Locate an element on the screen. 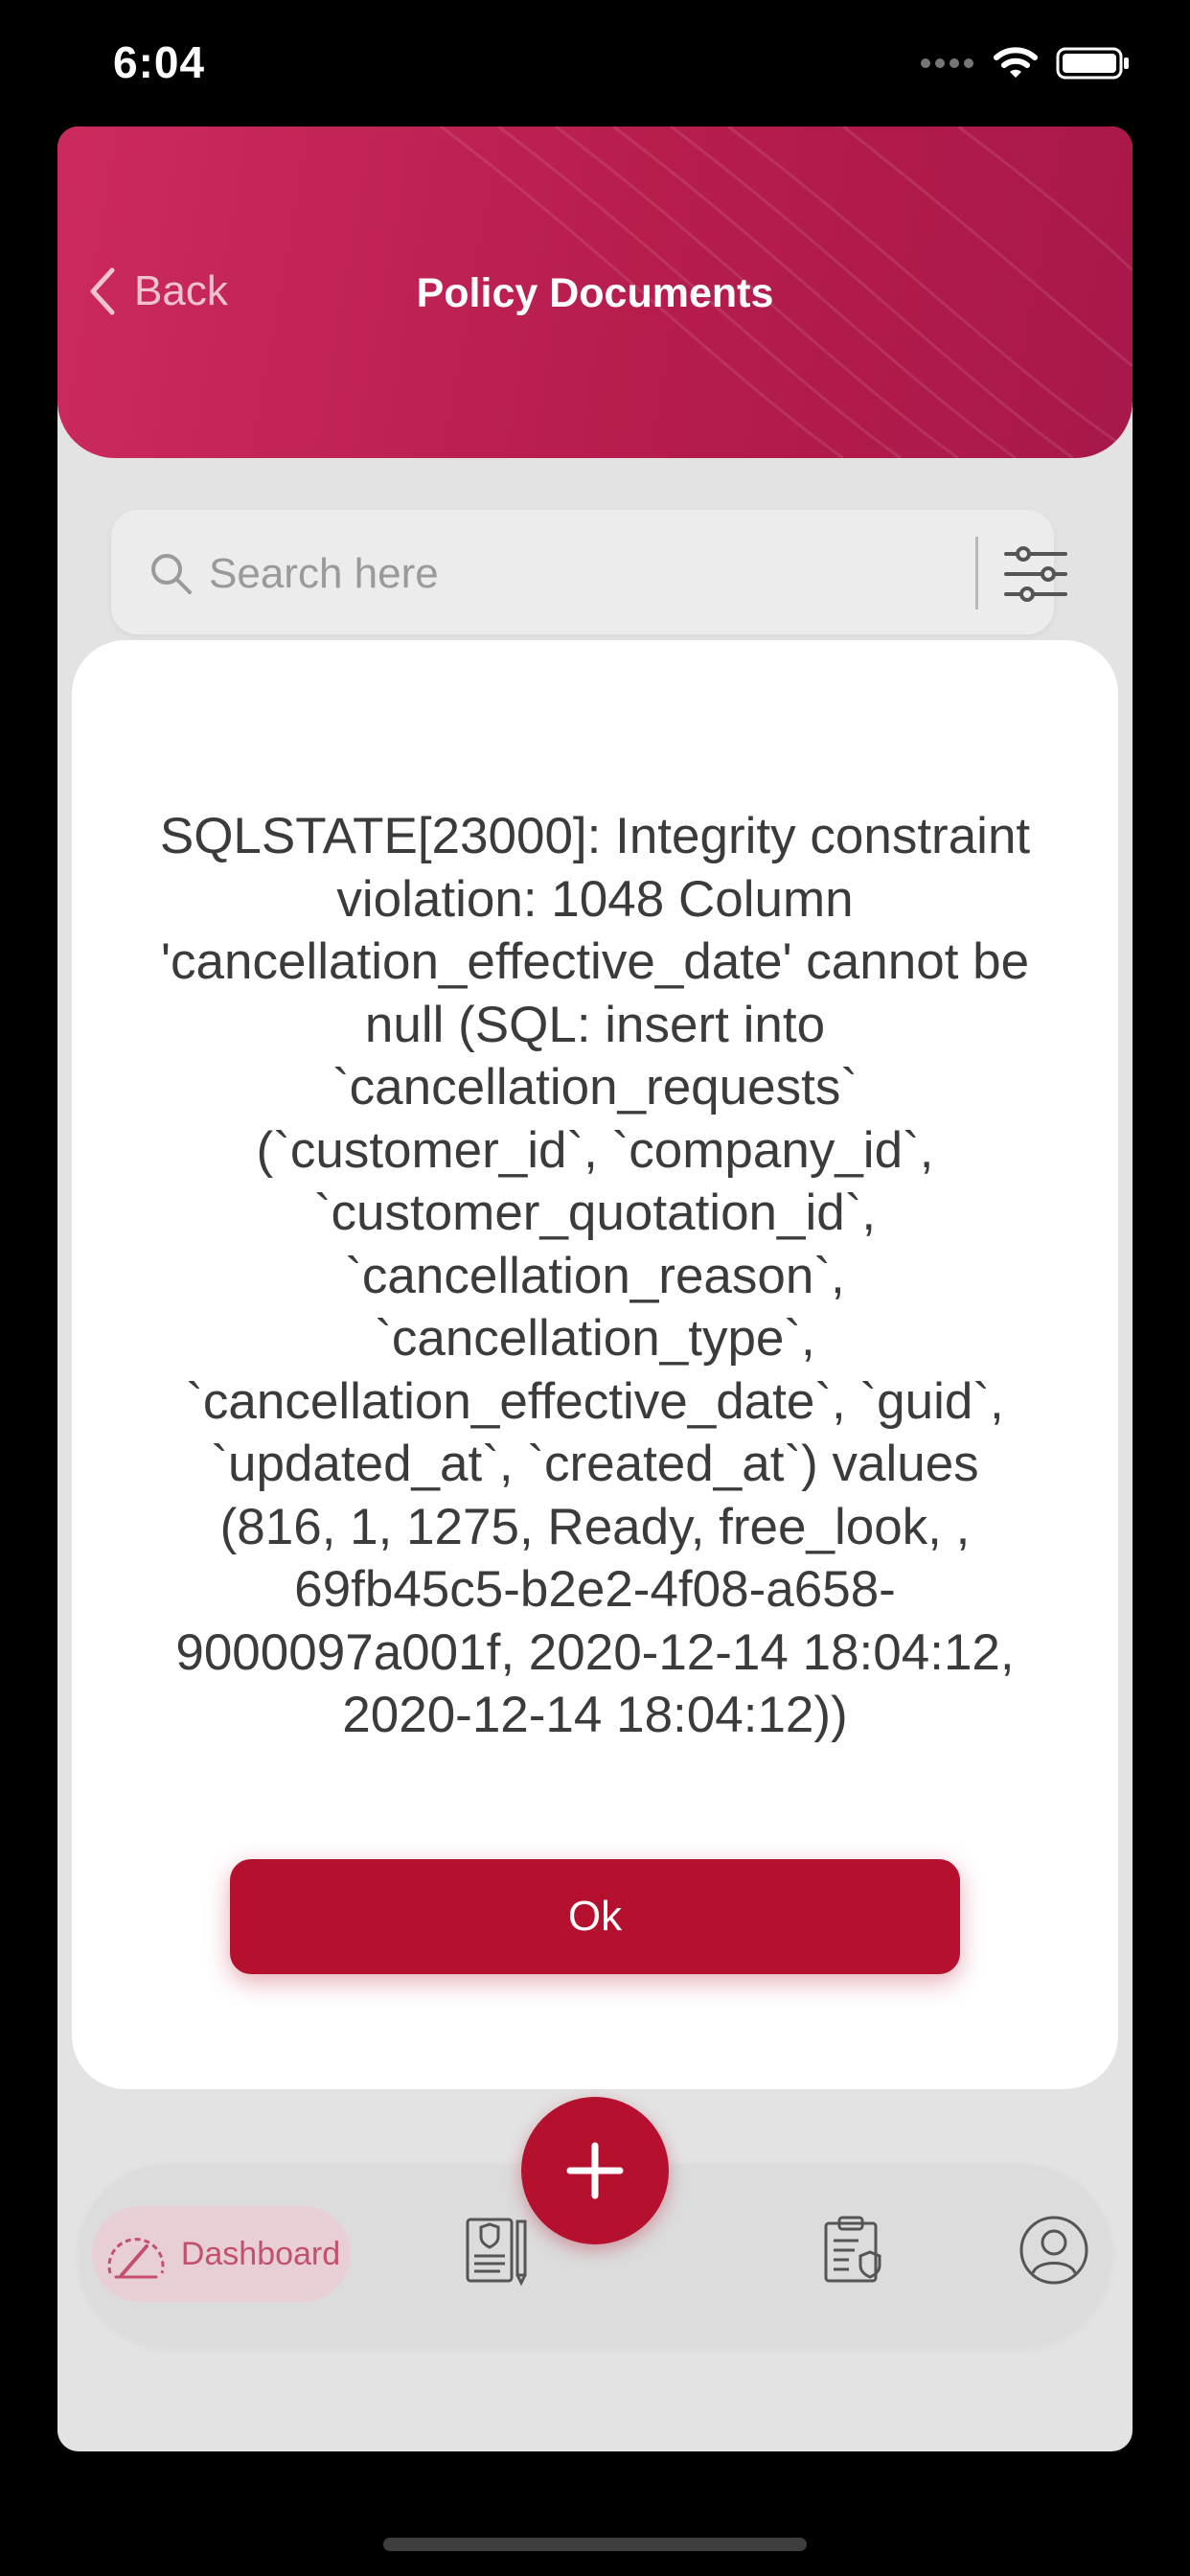  speedometer-icon is located at coordinates (136, 2258).